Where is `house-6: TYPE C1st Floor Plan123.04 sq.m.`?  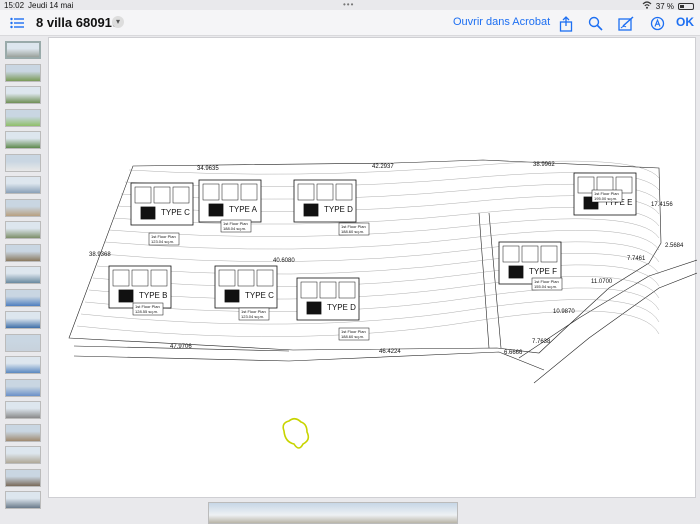 house-6: TYPE C1st Floor Plan123.04 sq.m. is located at coordinates (246, 293).